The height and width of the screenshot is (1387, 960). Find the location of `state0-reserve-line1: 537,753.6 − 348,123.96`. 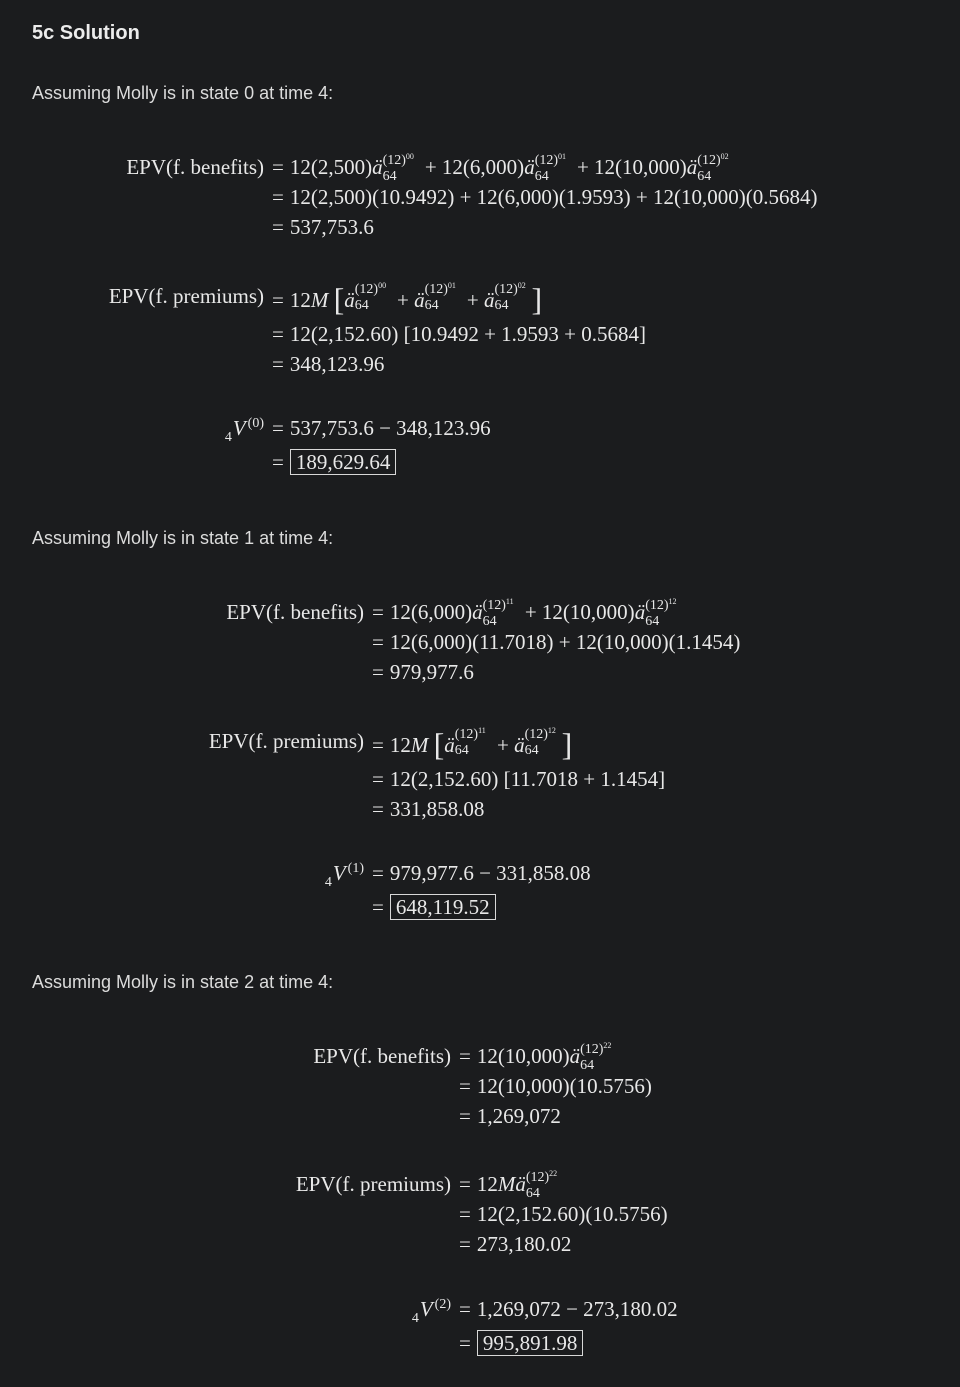

state0-reserve-line1: 537,753.6 − 348,123.96 is located at coordinates (390, 428).